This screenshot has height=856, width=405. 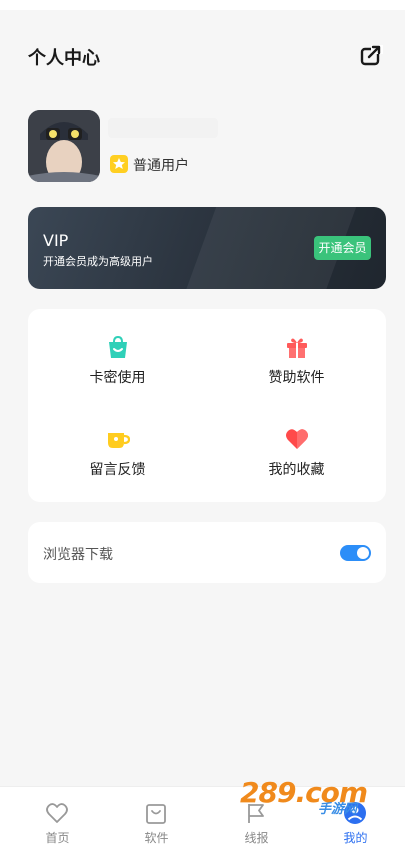 I want to click on gift-icon, so click(x=297, y=347).